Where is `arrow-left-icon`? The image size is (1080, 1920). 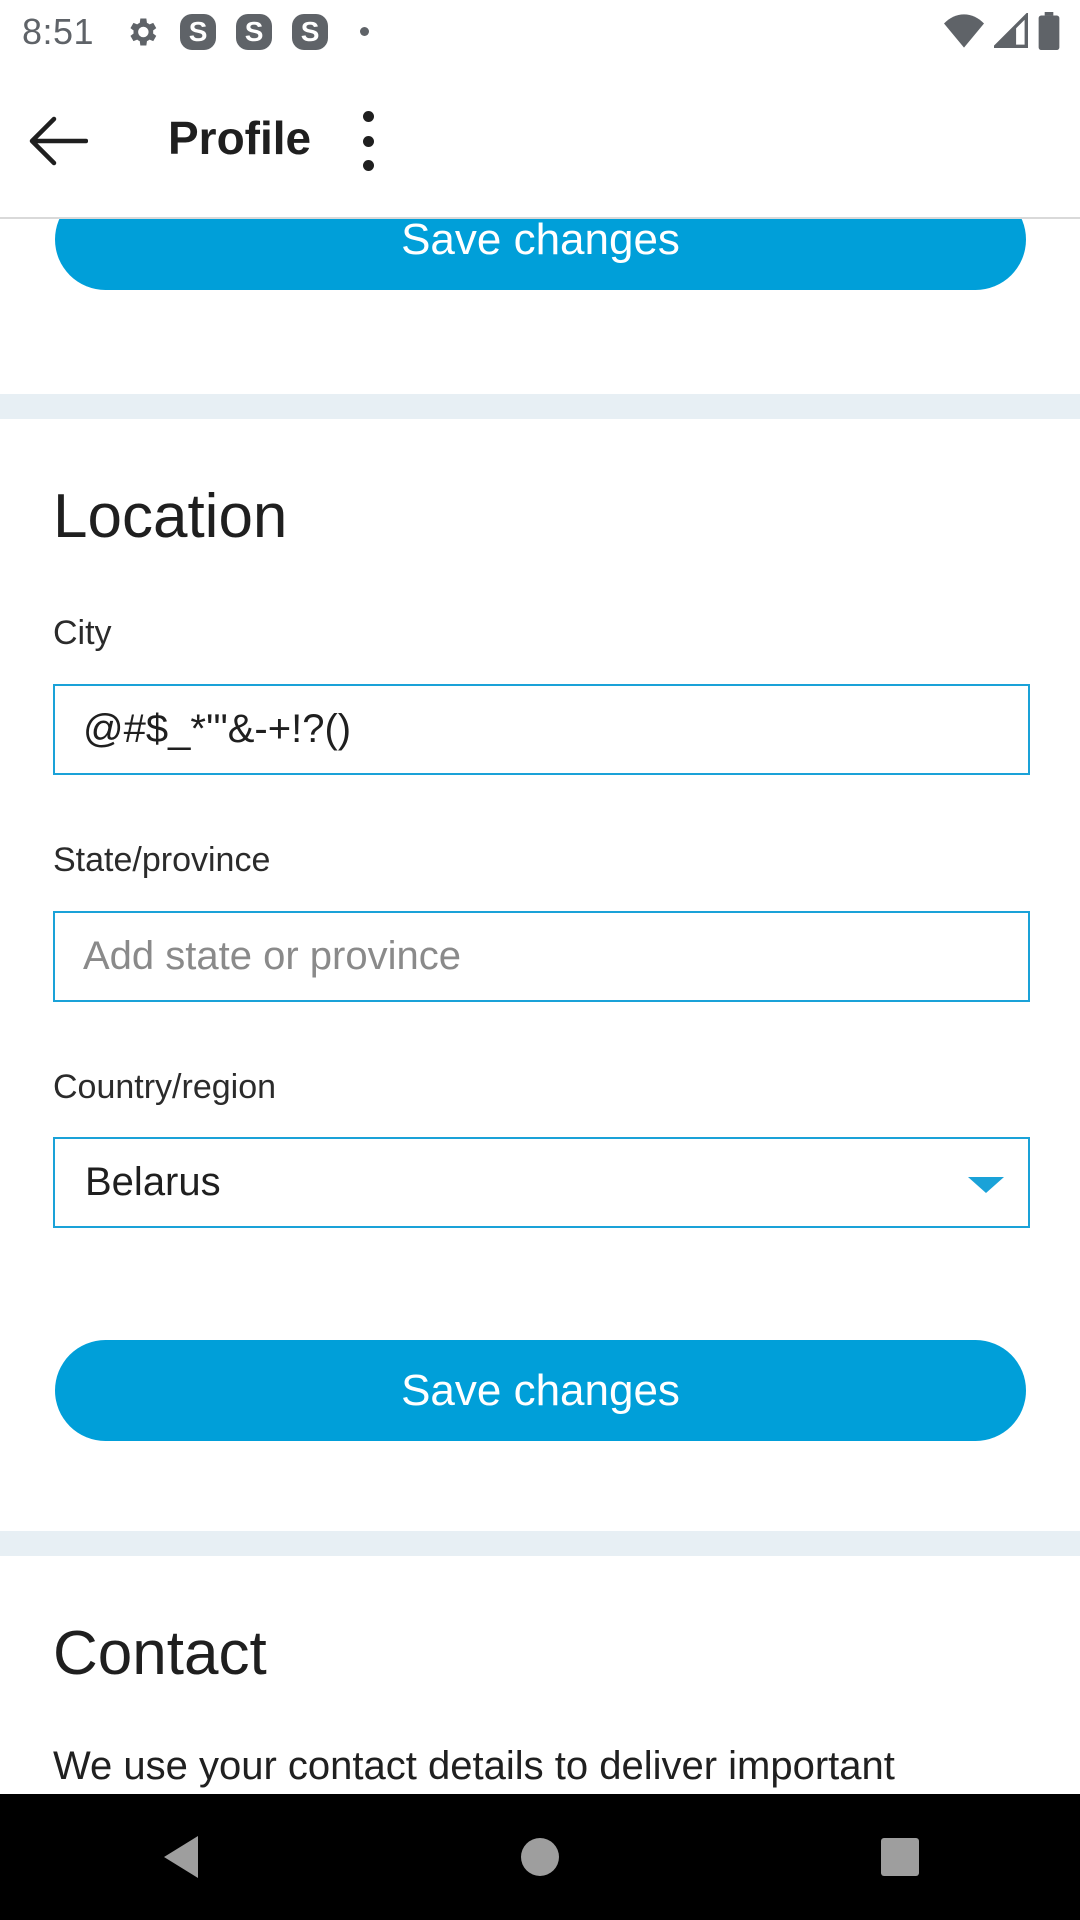 arrow-left-icon is located at coordinates (59, 141).